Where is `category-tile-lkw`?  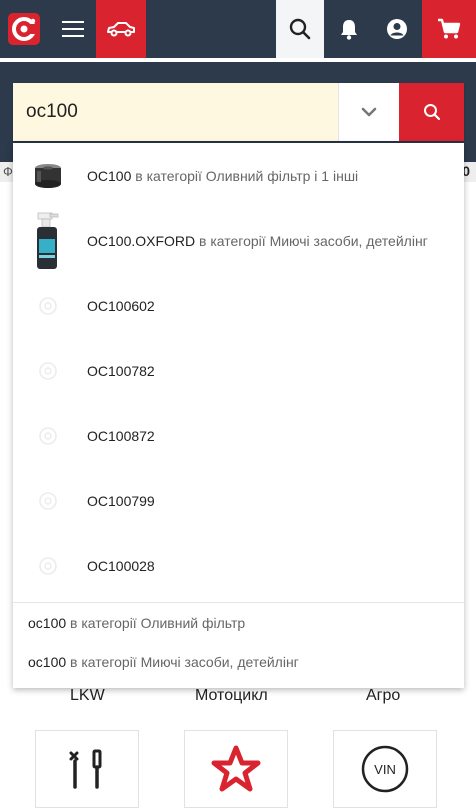
category-tile-lkw is located at coordinates (87, 769).